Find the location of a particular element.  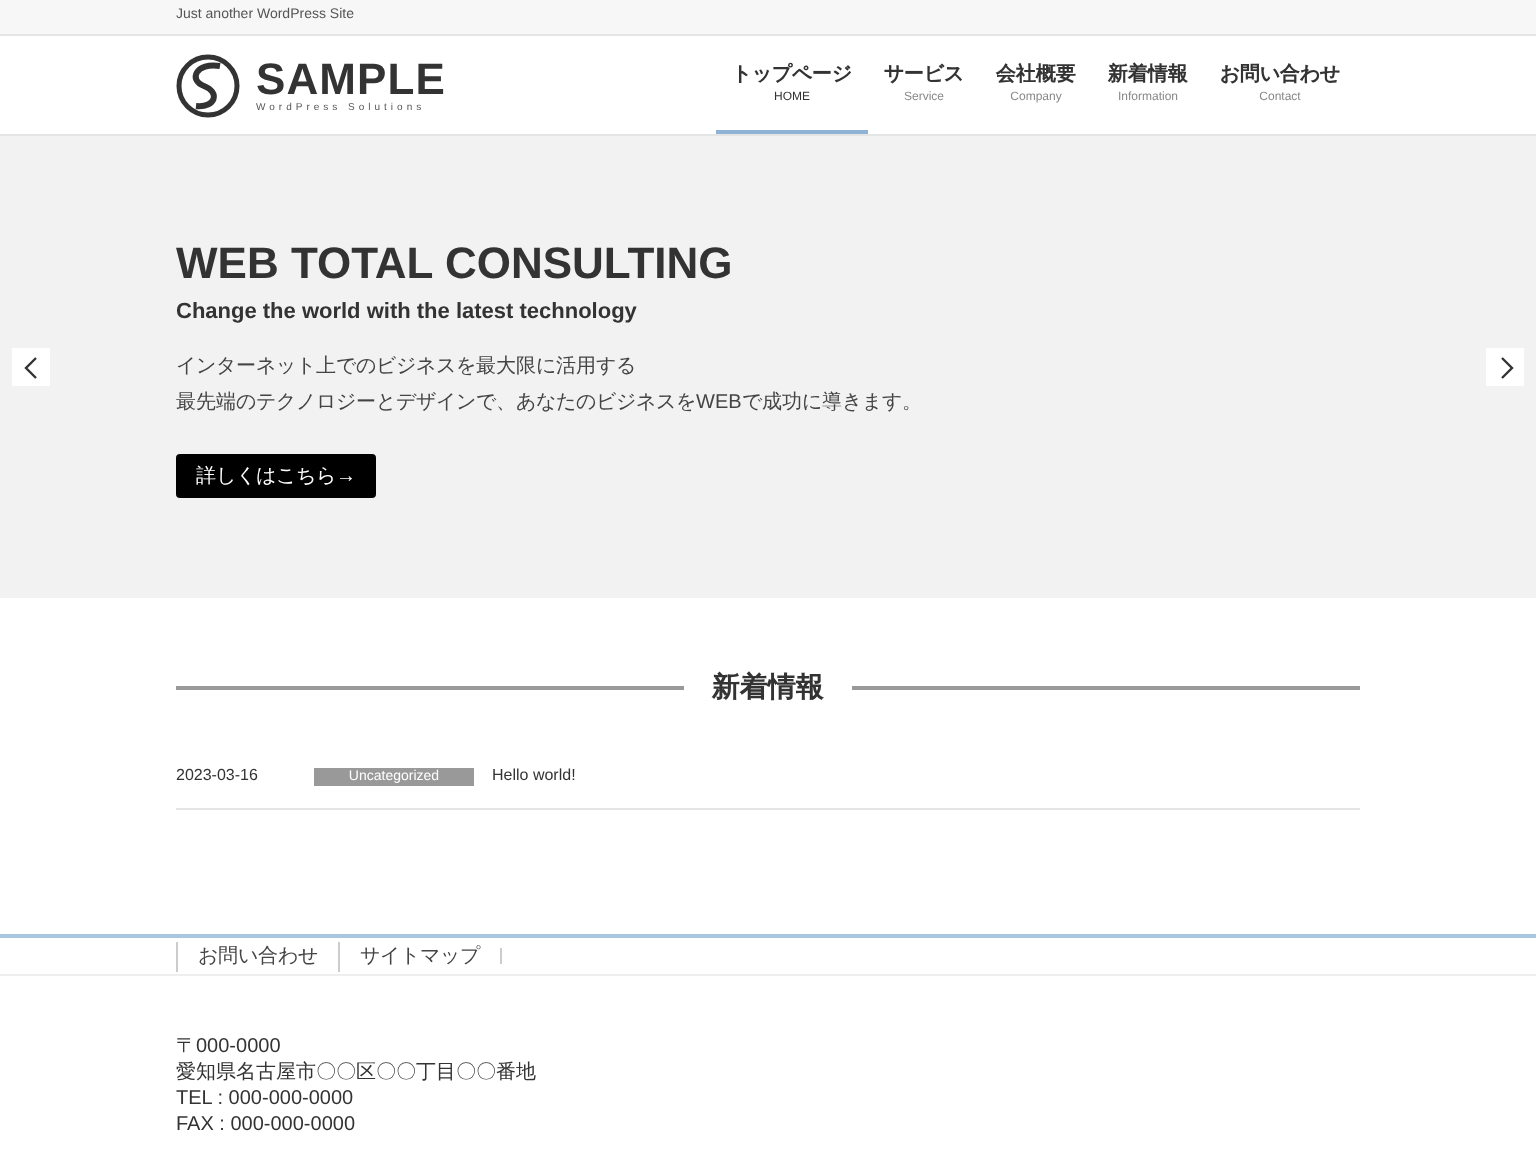

section-heading: 新着情報 is located at coordinates (768, 687).